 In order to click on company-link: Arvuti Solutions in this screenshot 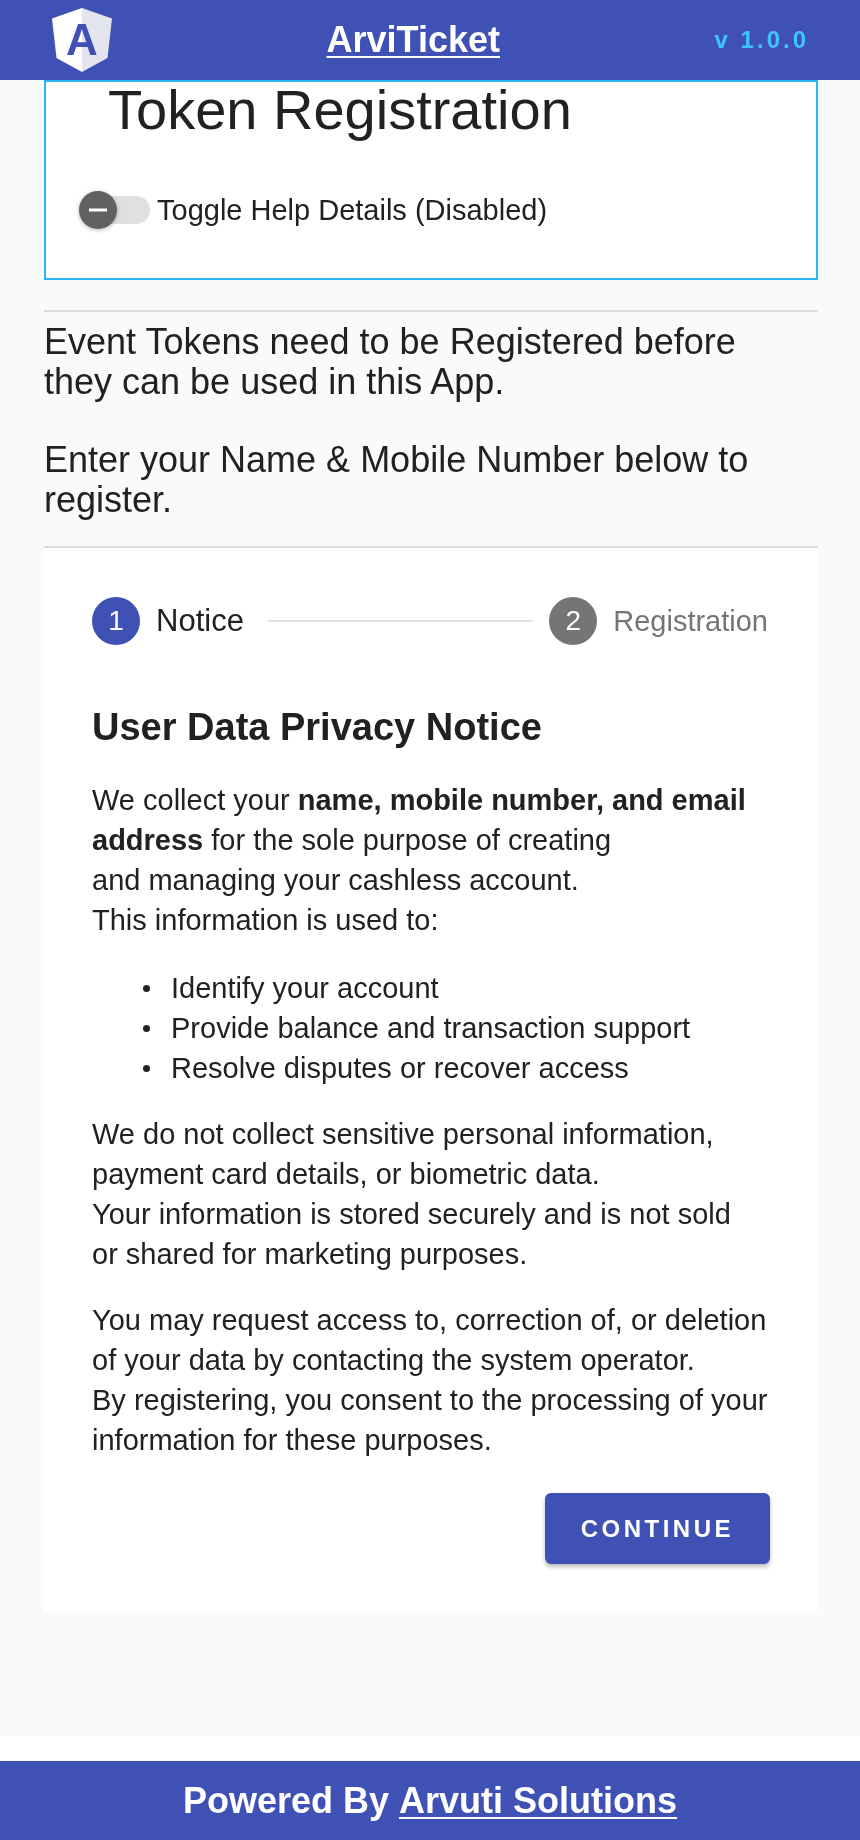, I will do `click(538, 1801)`.